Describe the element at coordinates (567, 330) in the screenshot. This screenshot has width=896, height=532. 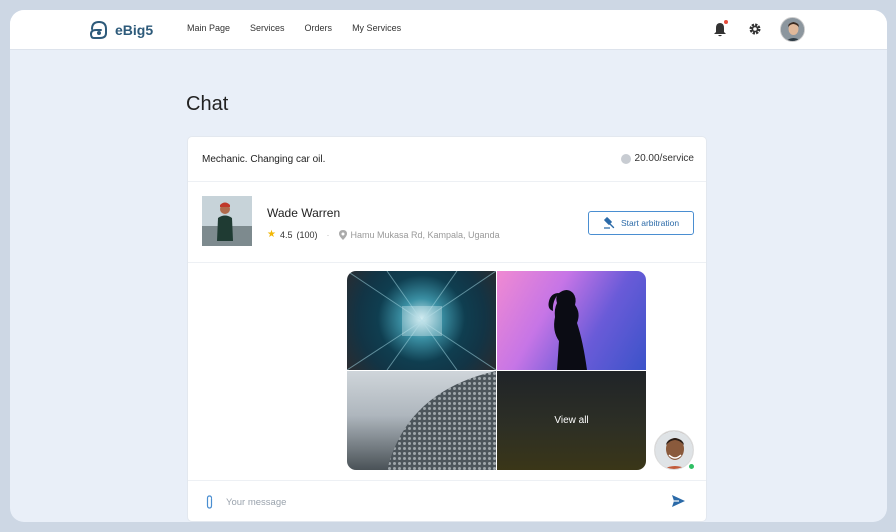
I see `silhouette-image` at that location.